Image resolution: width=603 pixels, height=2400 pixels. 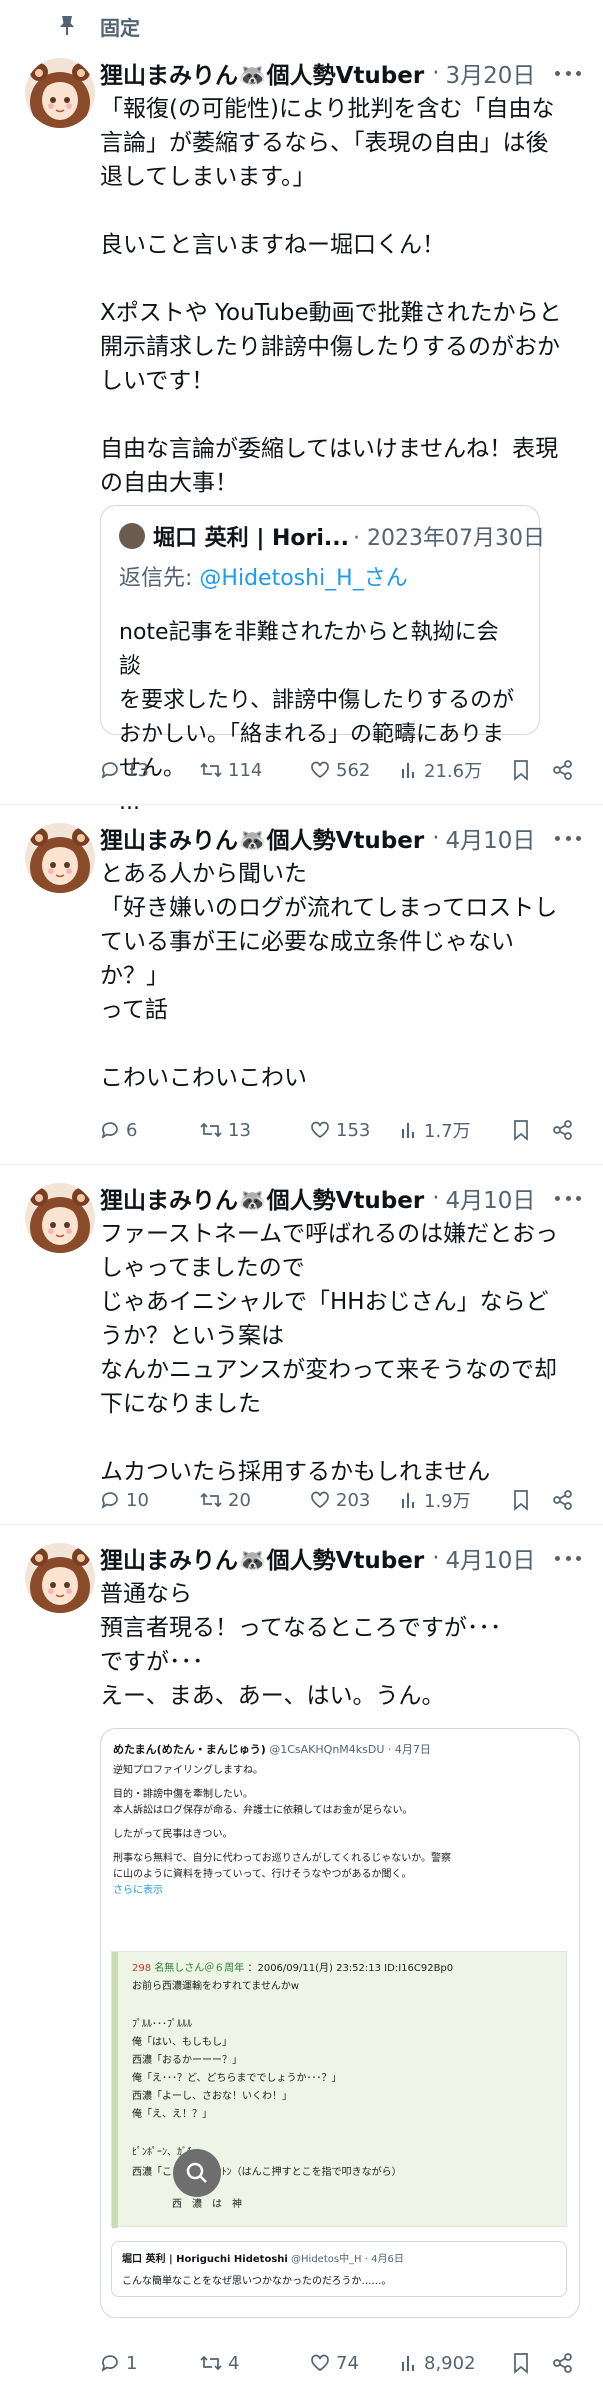 I want to click on tweet-header: 狸山まみりん🦝個人勢Vtuber · 3月20日, so click(x=317, y=73).